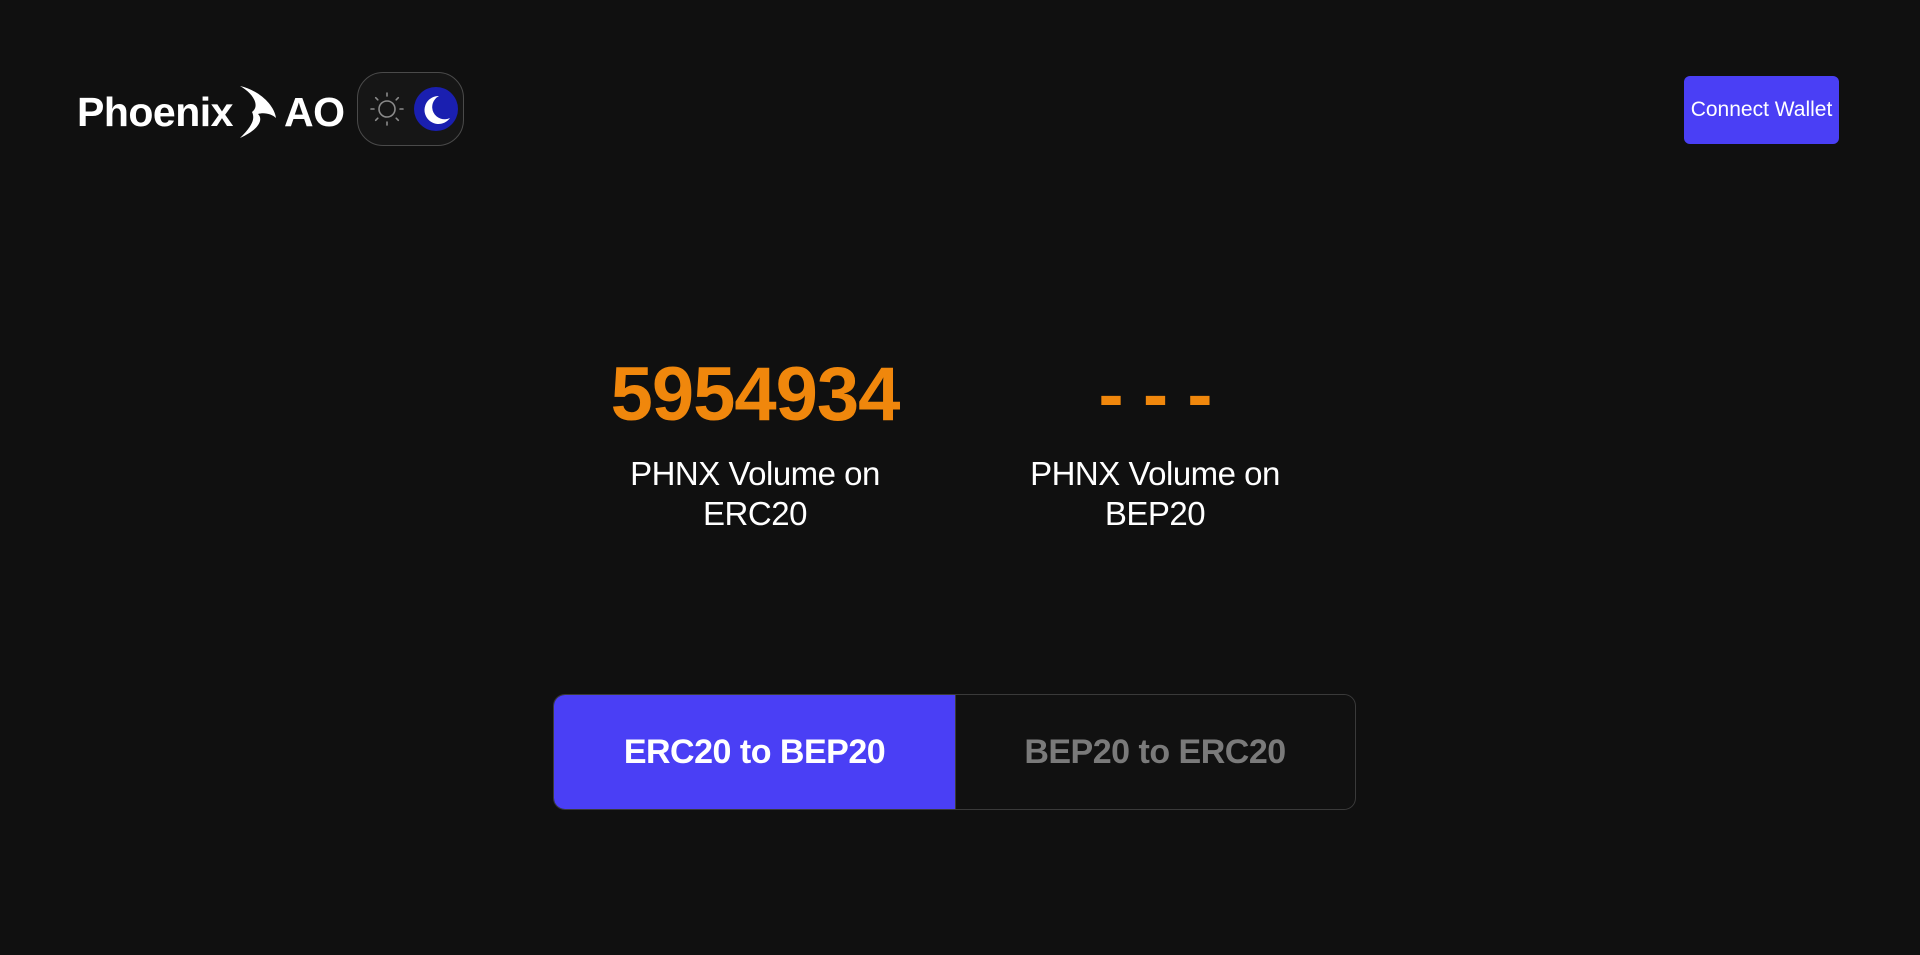  I want to click on connect-wallet-button: Connect Wallet, so click(1761, 110).